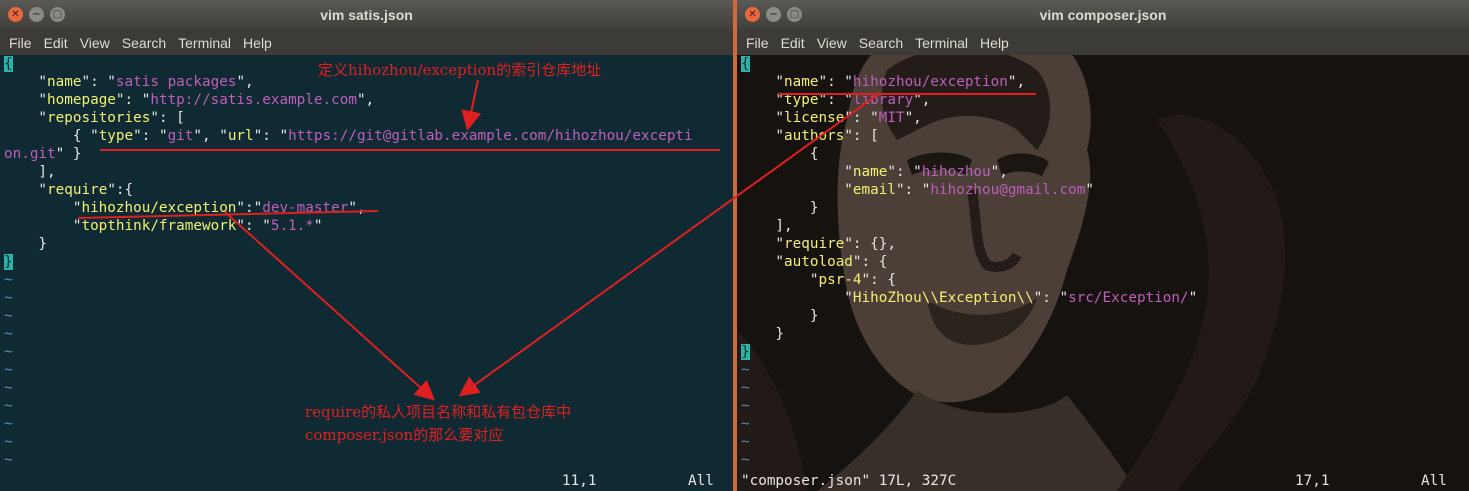  What do you see at coordinates (253, 100) in the screenshot?
I see `code-token: http://satis.example.com` at bounding box center [253, 100].